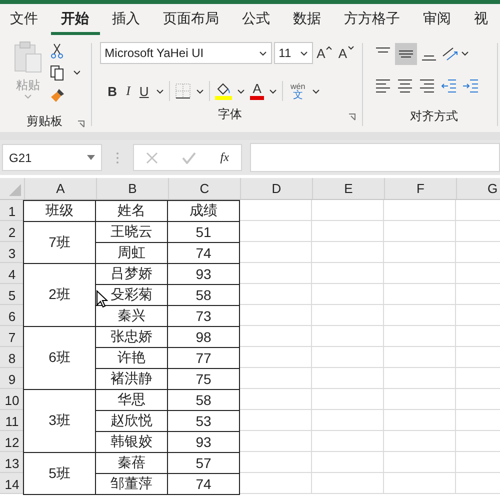 This screenshot has height=500, width=500. Describe the element at coordinates (12, 336) in the screenshot. I see `row-header: 7` at that location.